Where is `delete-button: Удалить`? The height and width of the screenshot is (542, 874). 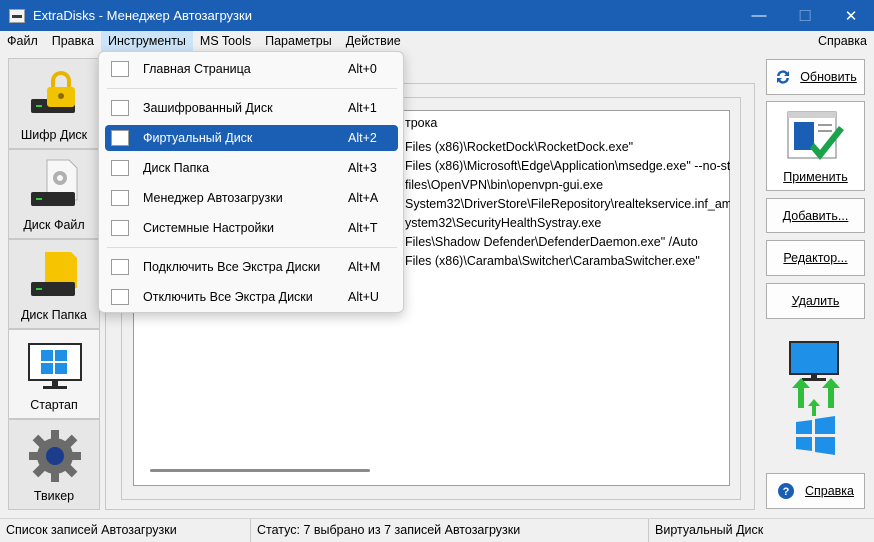
delete-button: Удалить is located at coordinates (815, 301).